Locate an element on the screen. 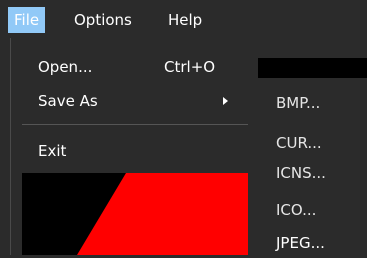 The width and height of the screenshot is (367, 258). menu-item-label: Save As is located at coordinates (68, 101).